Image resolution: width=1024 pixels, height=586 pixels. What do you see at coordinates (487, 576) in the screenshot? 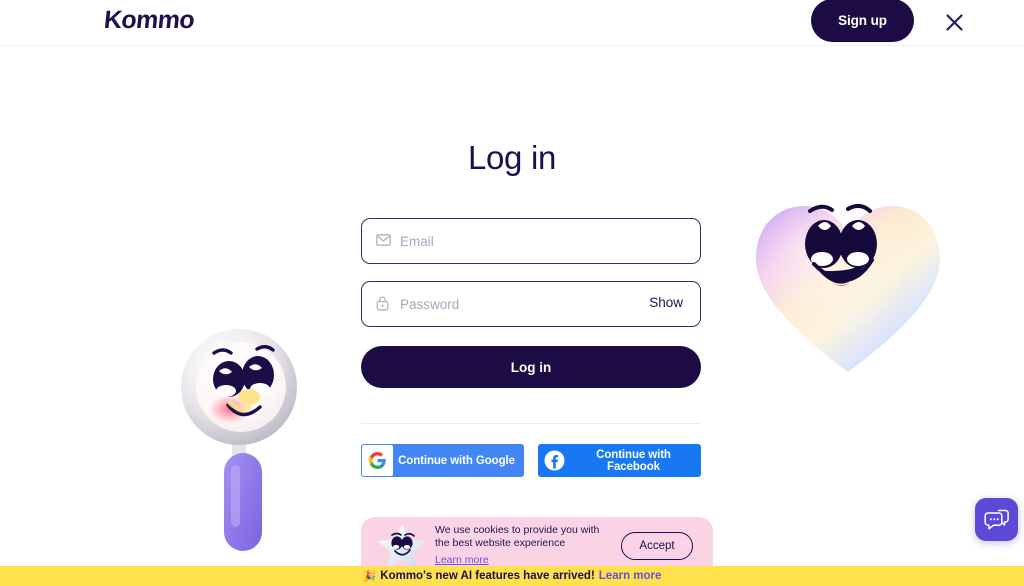
I see `ai-banner-text: Kommo's new AI features have arrived!` at bounding box center [487, 576].